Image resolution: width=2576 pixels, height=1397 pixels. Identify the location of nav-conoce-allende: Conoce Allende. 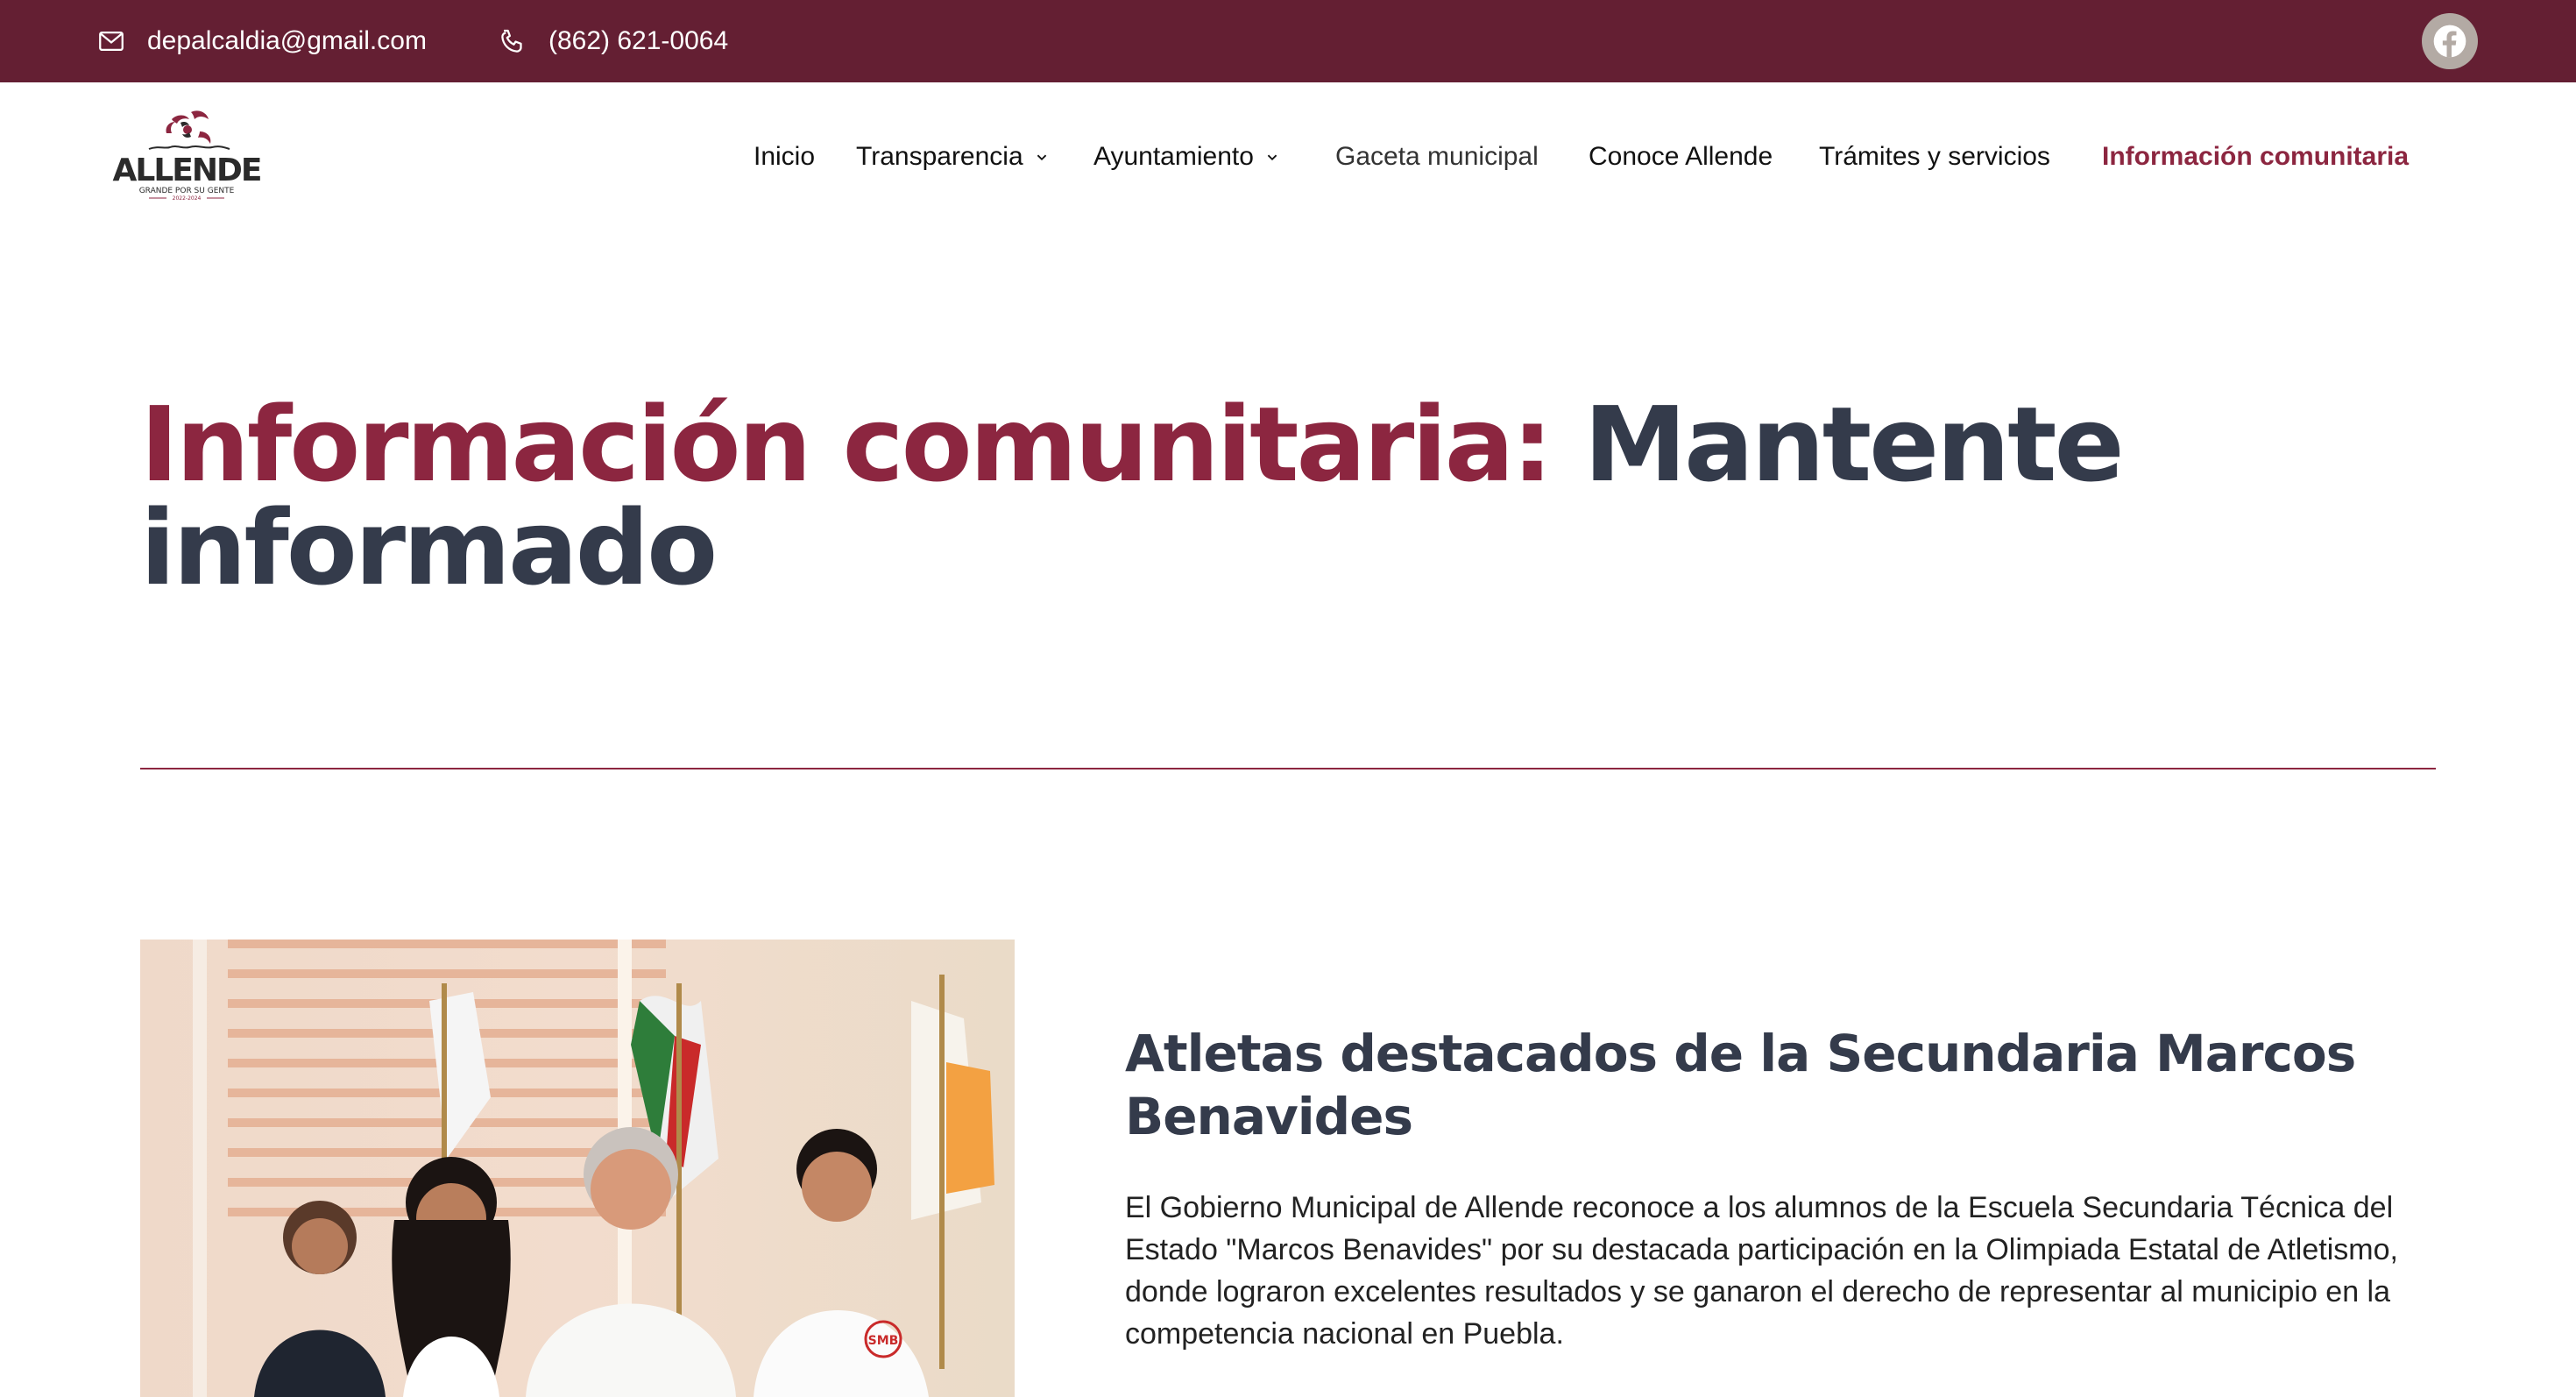
(1681, 157).